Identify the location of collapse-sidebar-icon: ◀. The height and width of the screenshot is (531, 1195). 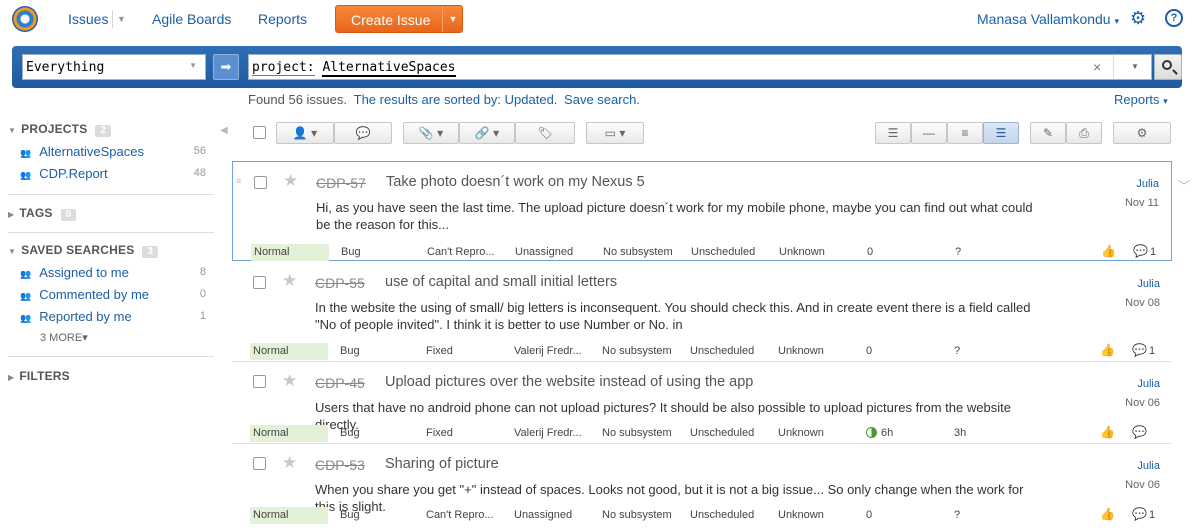
(224, 130).